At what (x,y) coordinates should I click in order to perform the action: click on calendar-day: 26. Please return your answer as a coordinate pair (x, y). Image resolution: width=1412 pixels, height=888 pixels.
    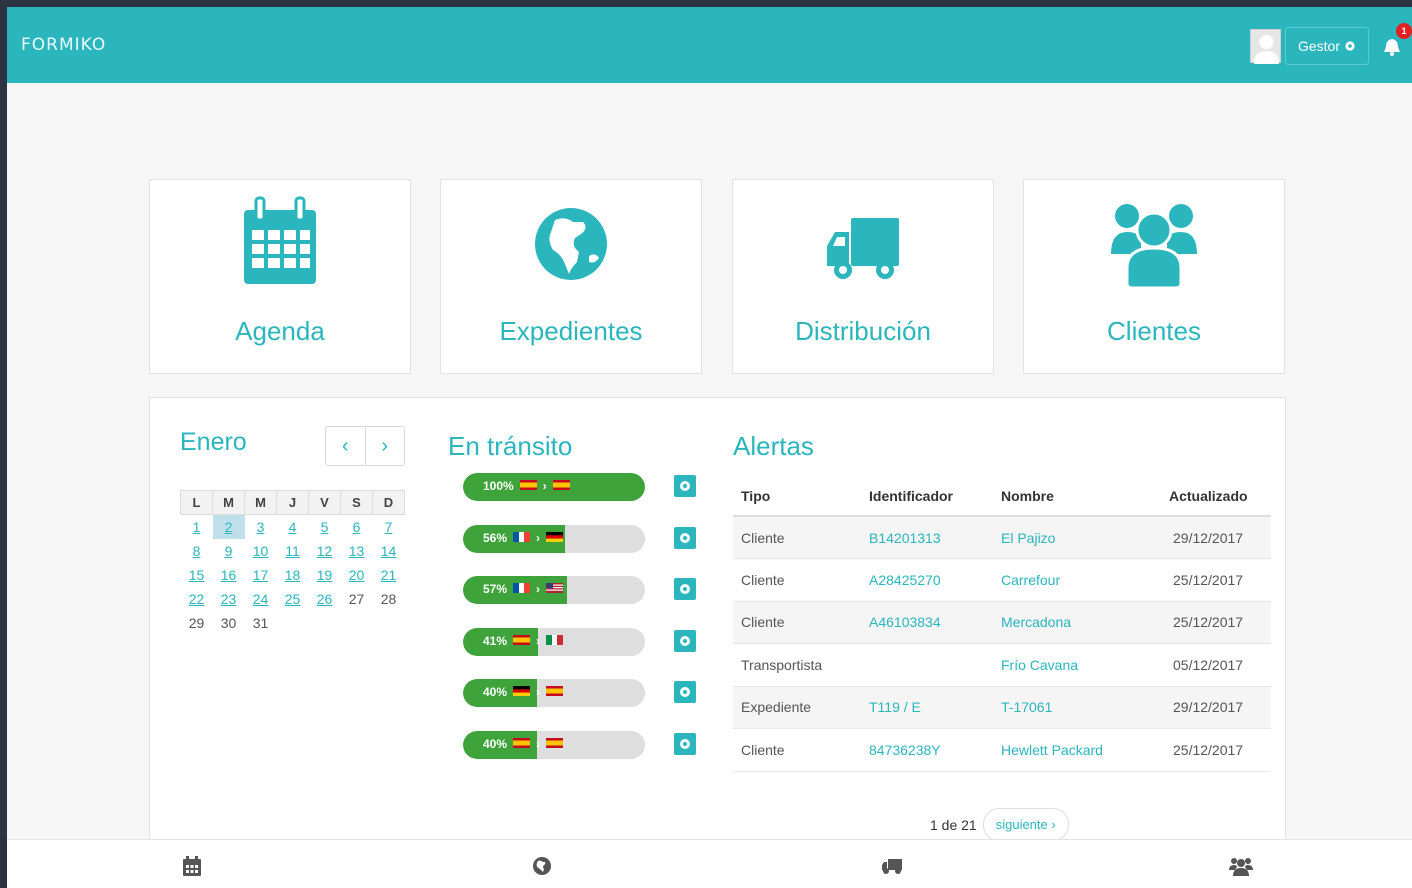
    Looking at the image, I should click on (325, 599).